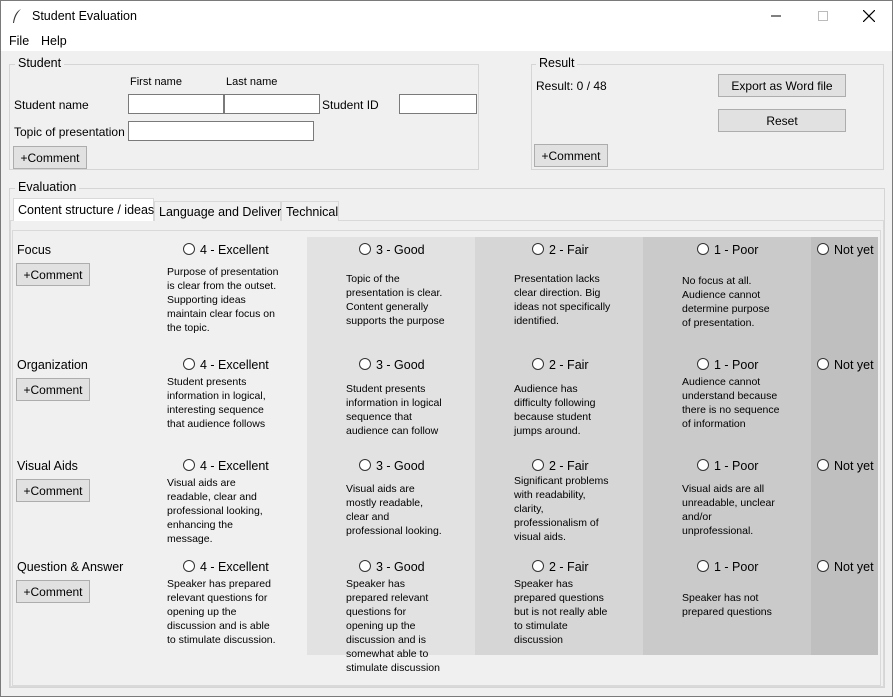 The width and height of the screenshot is (893, 697). Describe the element at coordinates (189, 566) in the screenshot. I see `radio-question-answer-excellent` at that location.